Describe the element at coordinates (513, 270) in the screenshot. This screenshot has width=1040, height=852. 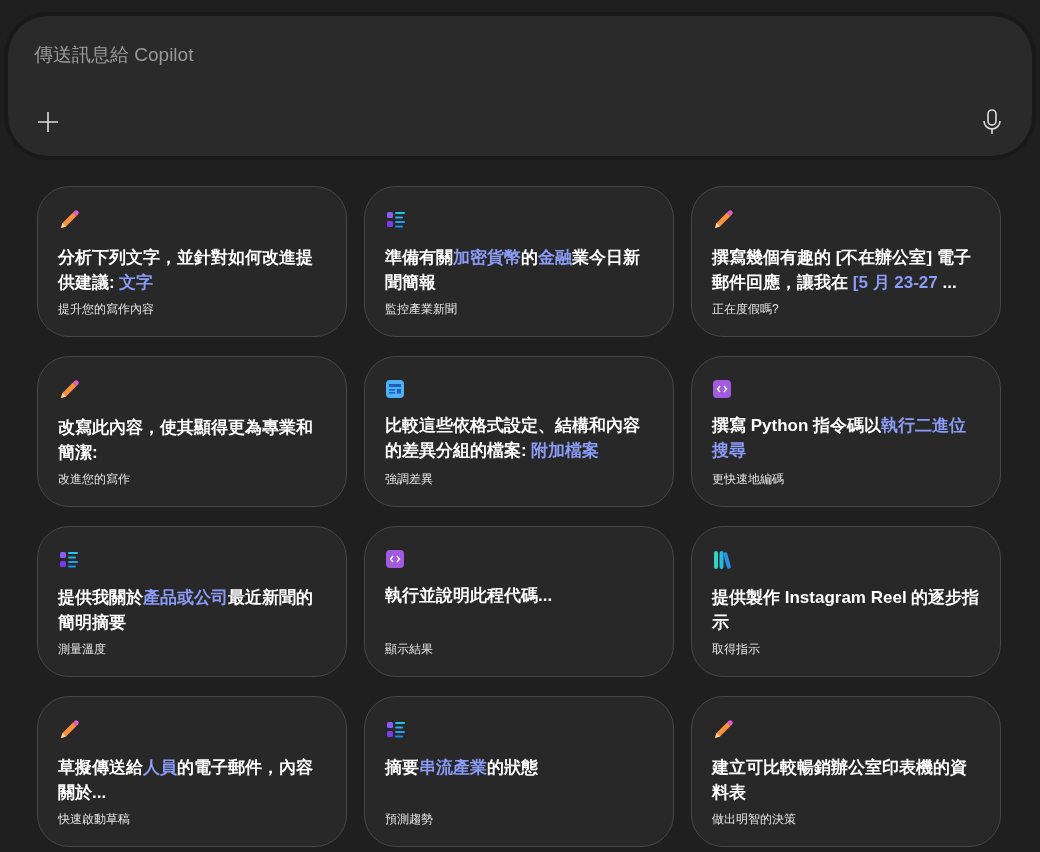
I see `suggestion-prompt: 準備有關加密貨幣的金融業今日新聞簡報` at that location.